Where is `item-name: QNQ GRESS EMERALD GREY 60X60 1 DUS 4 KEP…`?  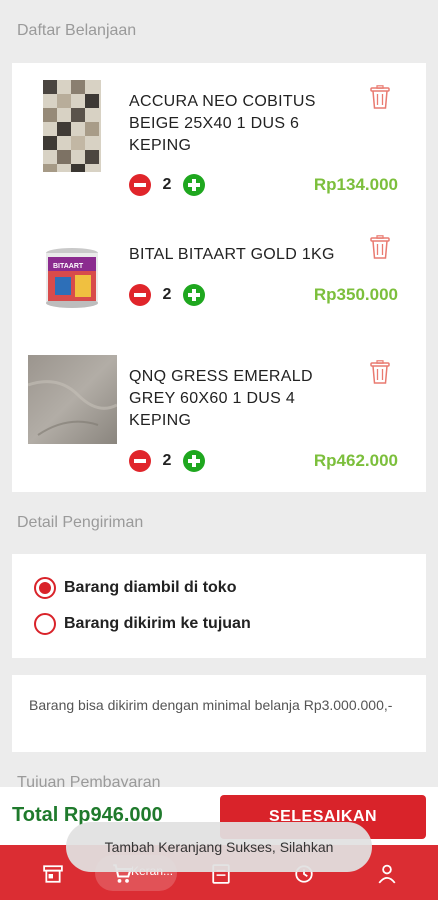
item-name: QNQ GRESS EMERALD GREY 60X60 1 DUS 4 KEP… is located at coordinates (221, 398).